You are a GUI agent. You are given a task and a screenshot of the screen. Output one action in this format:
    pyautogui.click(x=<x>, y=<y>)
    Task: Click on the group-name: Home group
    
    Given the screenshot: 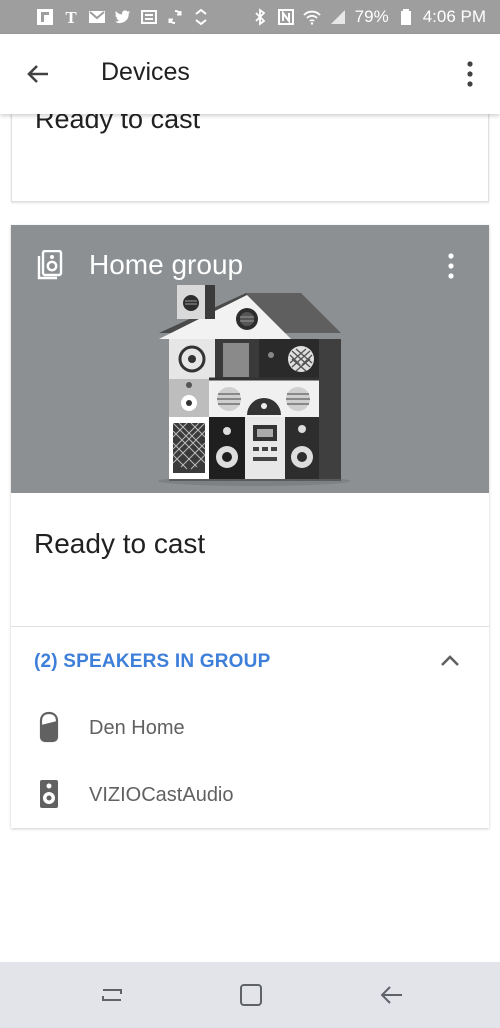 What is the action you would take?
    pyautogui.click(x=166, y=264)
    